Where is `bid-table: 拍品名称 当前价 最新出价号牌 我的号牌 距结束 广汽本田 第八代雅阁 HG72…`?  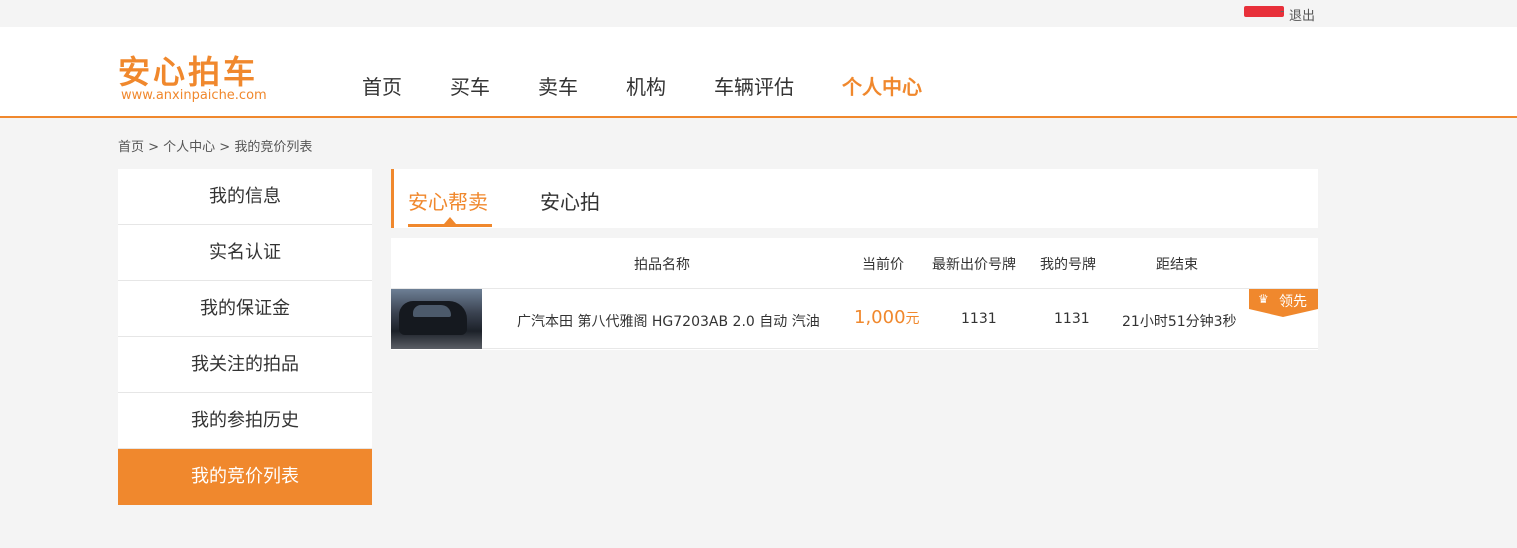
bid-table: 拍品名称 当前价 最新出价号牌 我的号牌 距结束 广汽本田 第八代雅阁 HG72… is located at coordinates (854, 294).